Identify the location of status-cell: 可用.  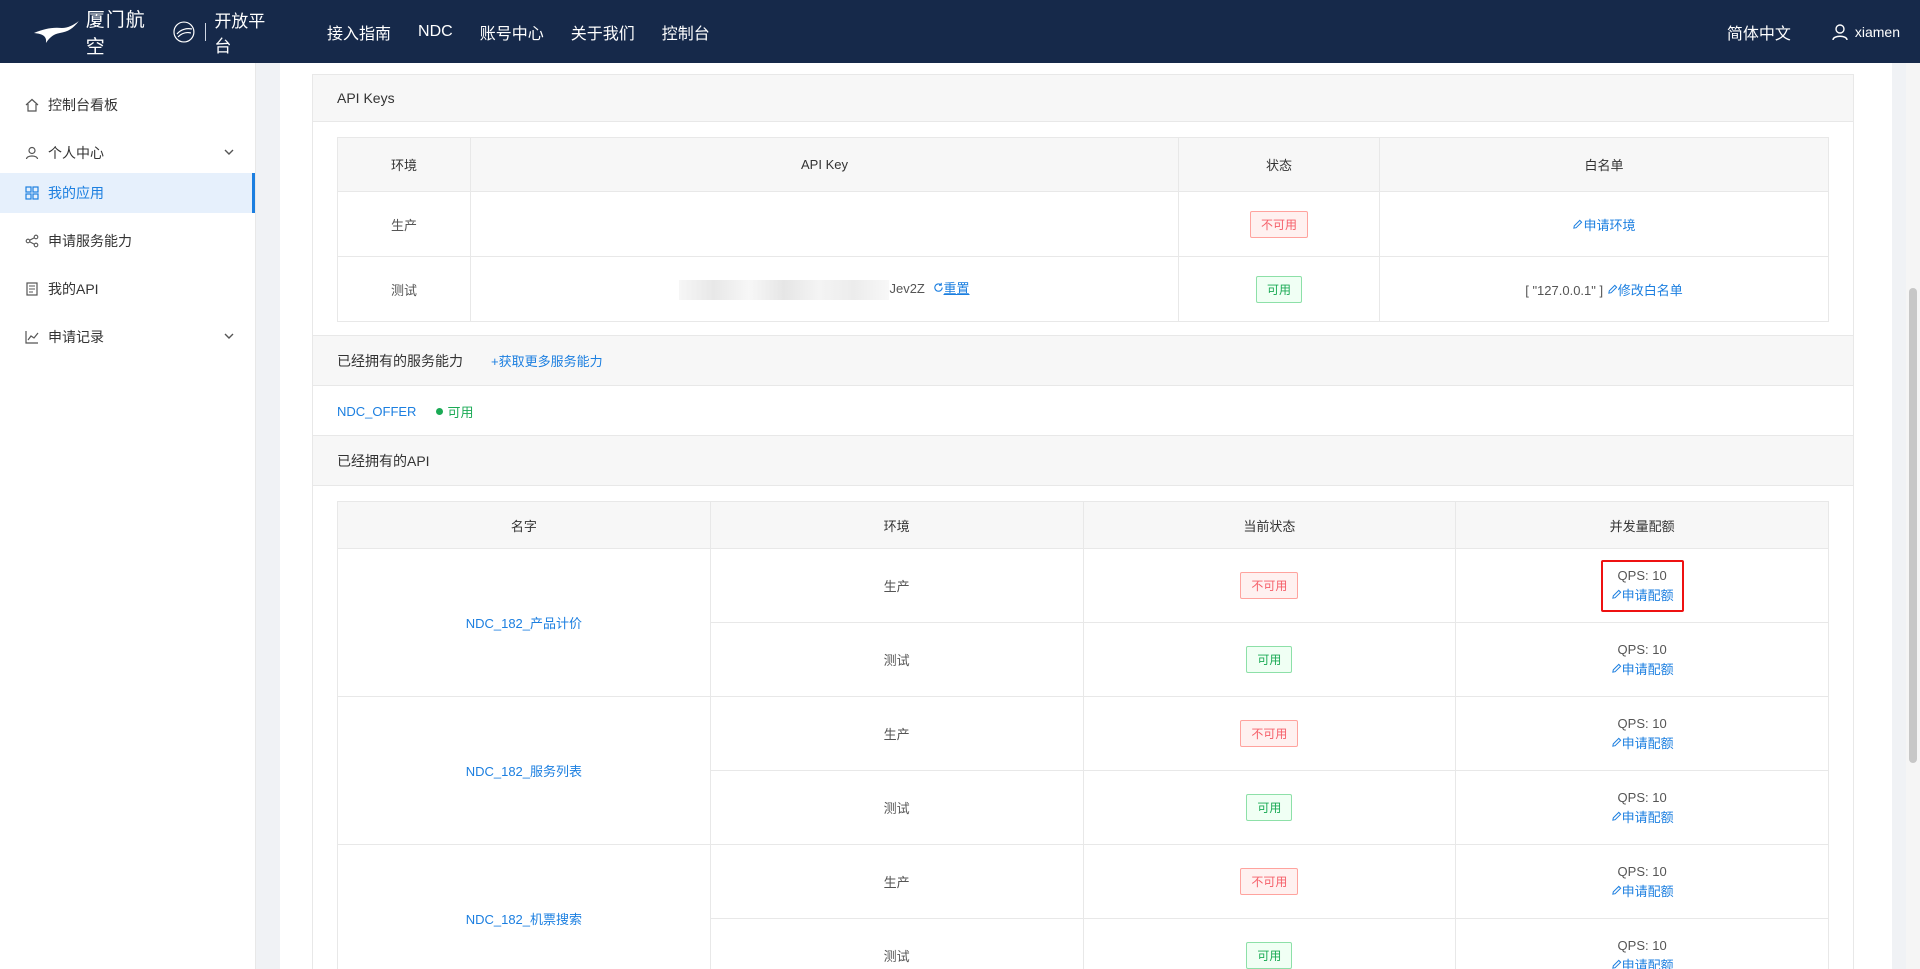
(1279, 289).